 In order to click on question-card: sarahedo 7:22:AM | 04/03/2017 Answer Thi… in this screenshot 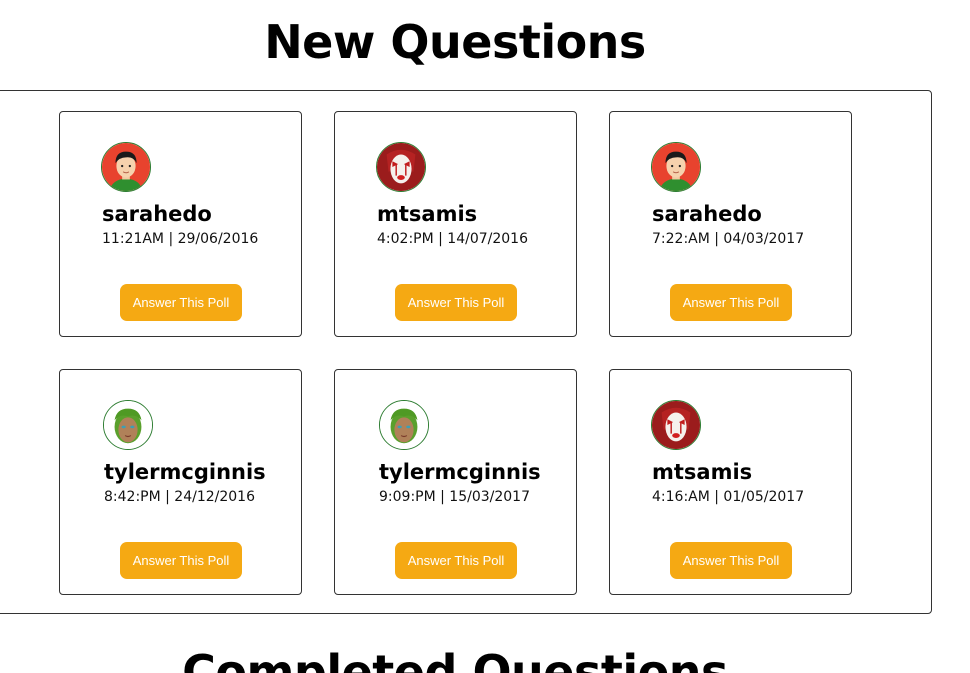, I will do `click(730, 224)`.